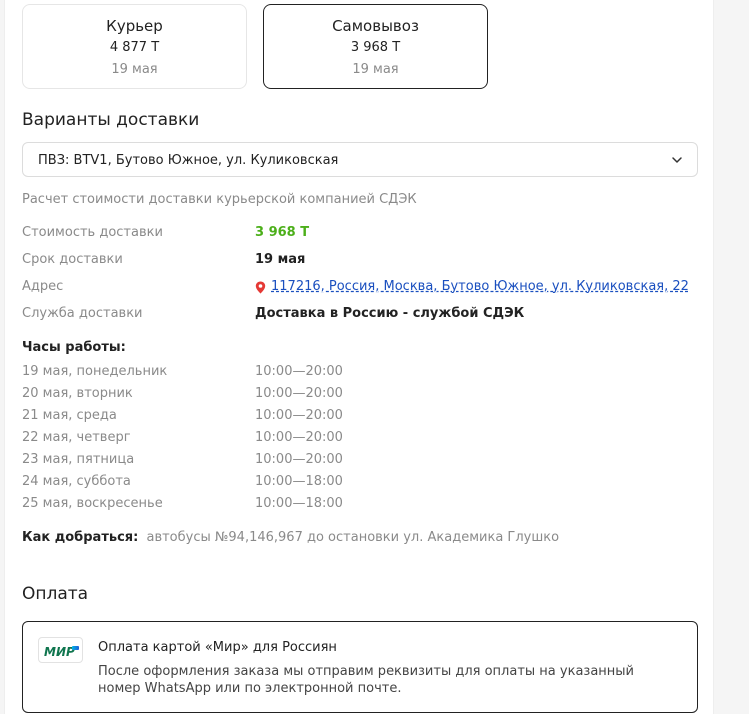 Image resolution: width=749 pixels, height=714 pixels. Describe the element at coordinates (92, 232) in the screenshot. I see `cost-label: Стоимость доставки` at that location.